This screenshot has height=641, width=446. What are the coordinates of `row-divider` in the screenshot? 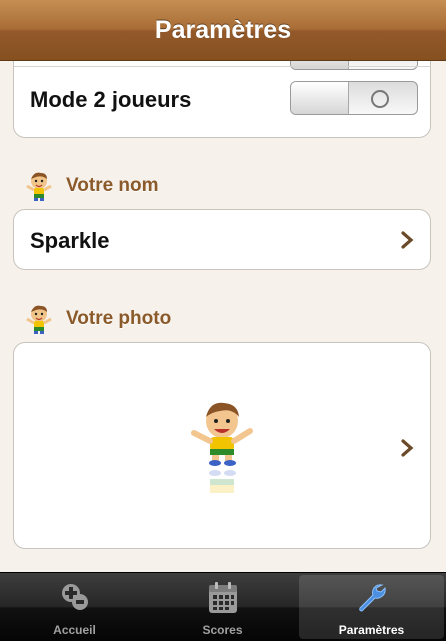 It's located at (222, 66).